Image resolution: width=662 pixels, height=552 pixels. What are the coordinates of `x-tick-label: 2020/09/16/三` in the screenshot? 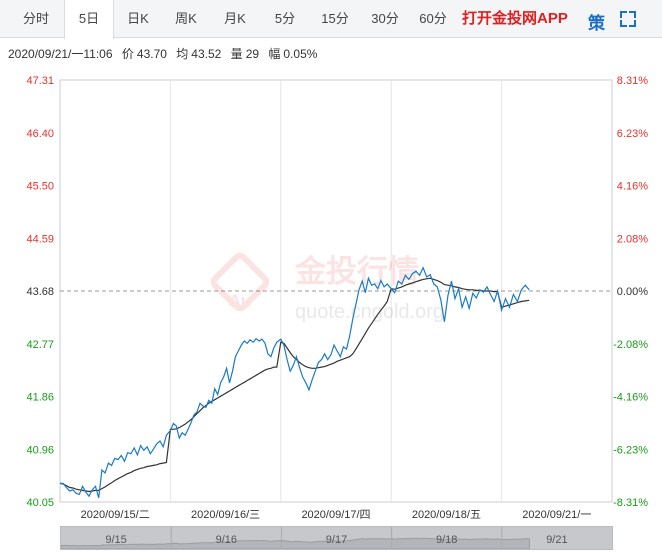 It's located at (225, 515).